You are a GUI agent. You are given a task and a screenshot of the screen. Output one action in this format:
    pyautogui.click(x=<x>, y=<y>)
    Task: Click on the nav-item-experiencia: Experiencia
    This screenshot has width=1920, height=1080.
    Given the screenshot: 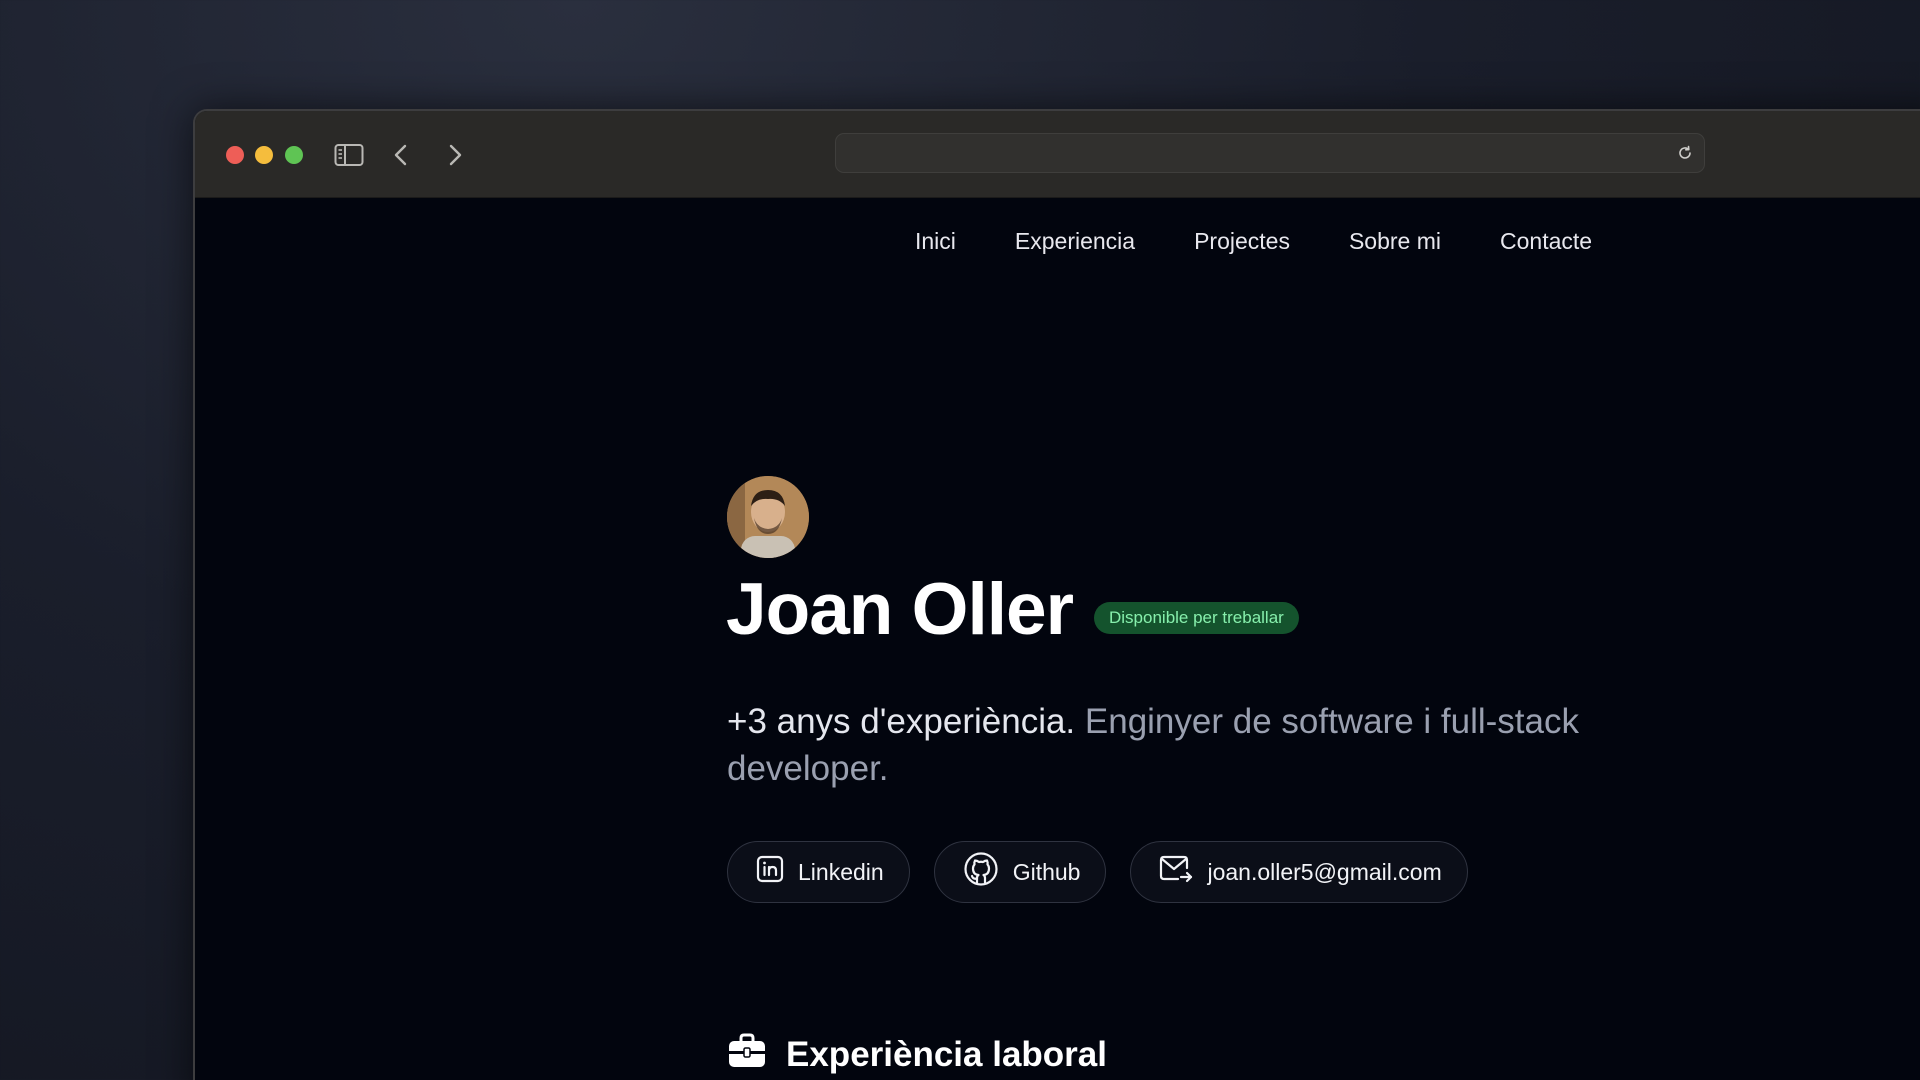 What is the action you would take?
    pyautogui.click(x=1075, y=241)
    